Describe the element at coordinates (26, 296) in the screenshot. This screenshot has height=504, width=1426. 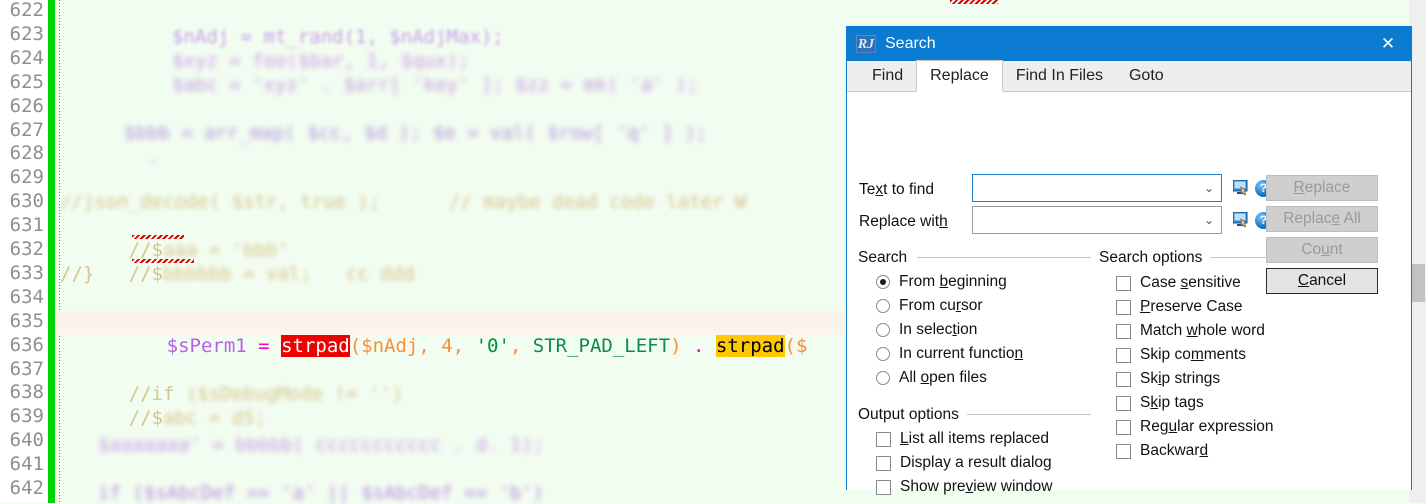
I see `line-number: 634` at that location.